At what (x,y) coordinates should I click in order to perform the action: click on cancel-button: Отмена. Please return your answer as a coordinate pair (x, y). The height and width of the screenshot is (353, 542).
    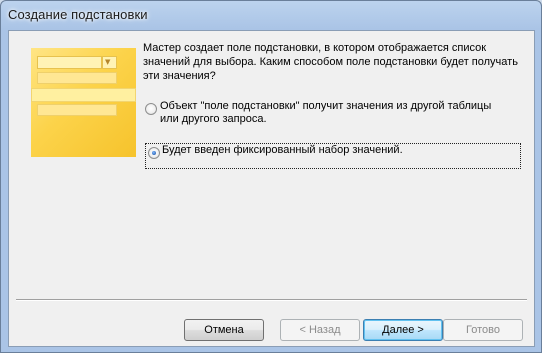
    Looking at the image, I should click on (224, 330).